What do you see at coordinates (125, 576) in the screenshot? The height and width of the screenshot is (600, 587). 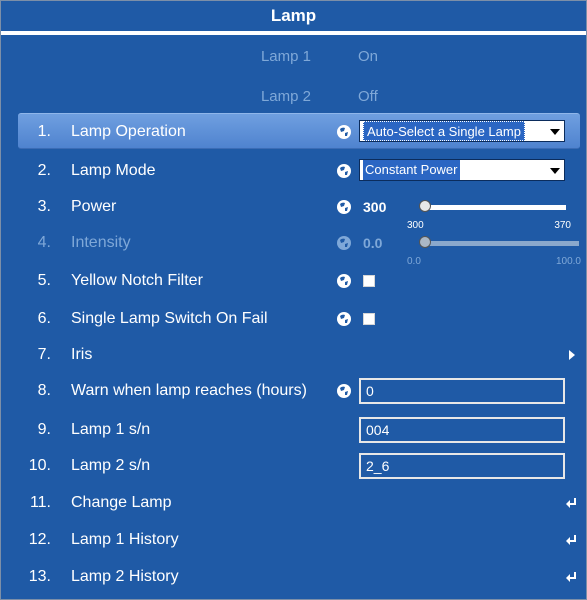 I see `row-label: Lamp 2 History` at bounding box center [125, 576].